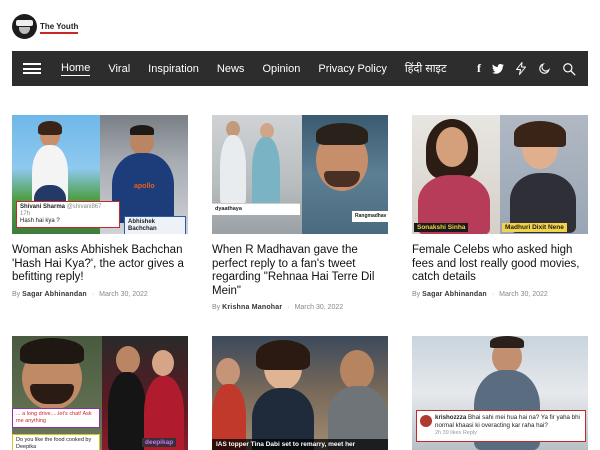 This screenshot has width=600, height=450. I want to click on commenter-avatar, so click(426, 421).